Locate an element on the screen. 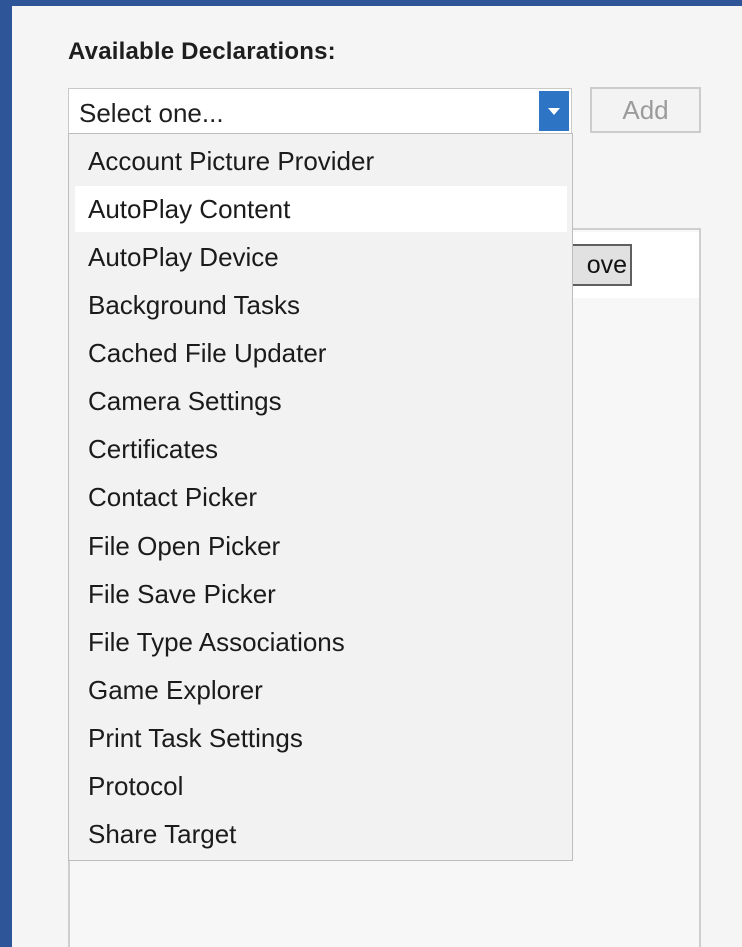 The width and height of the screenshot is (742, 947). chevron-down-icon is located at coordinates (554, 111).